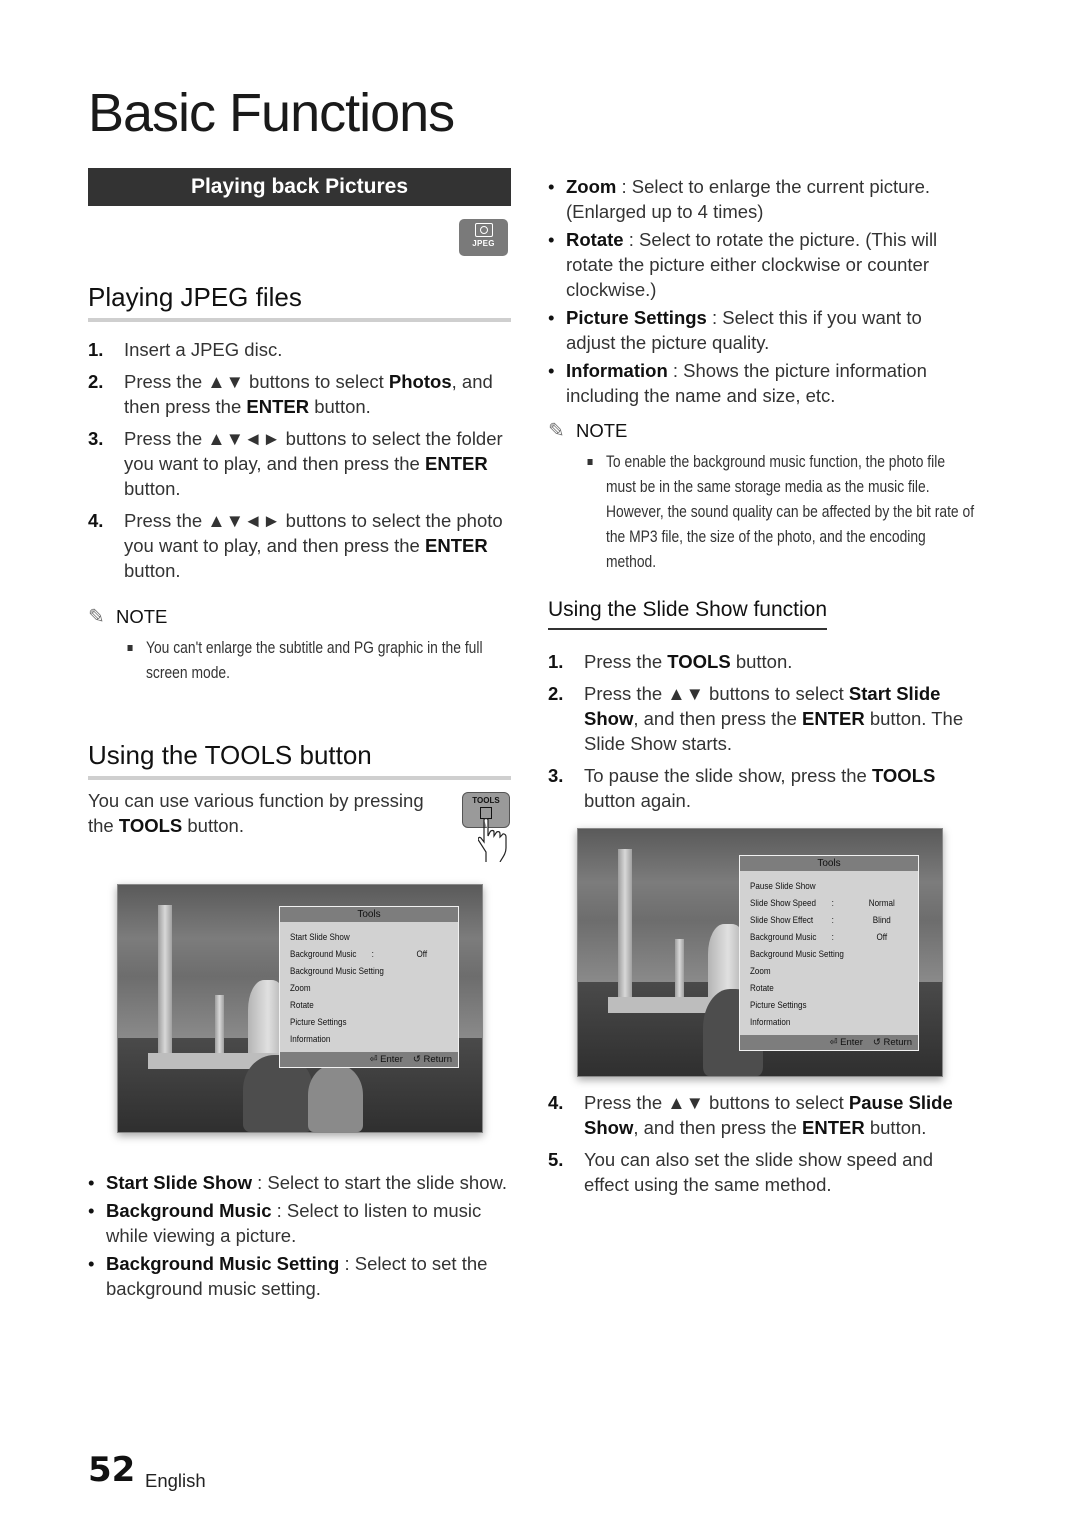 This screenshot has height=1532, width=1080. I want to click on text: : Select to start the slide show., so click(379, 1182).